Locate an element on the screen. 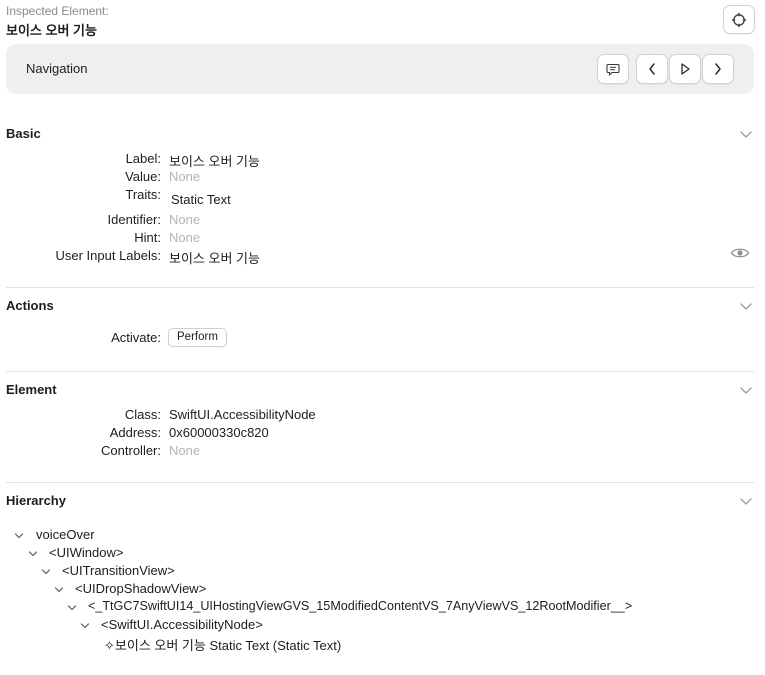 The width and height of the screenshot is (765, 675). hierarchy-node: <UIWindow> is located at coordinates (86, 552).